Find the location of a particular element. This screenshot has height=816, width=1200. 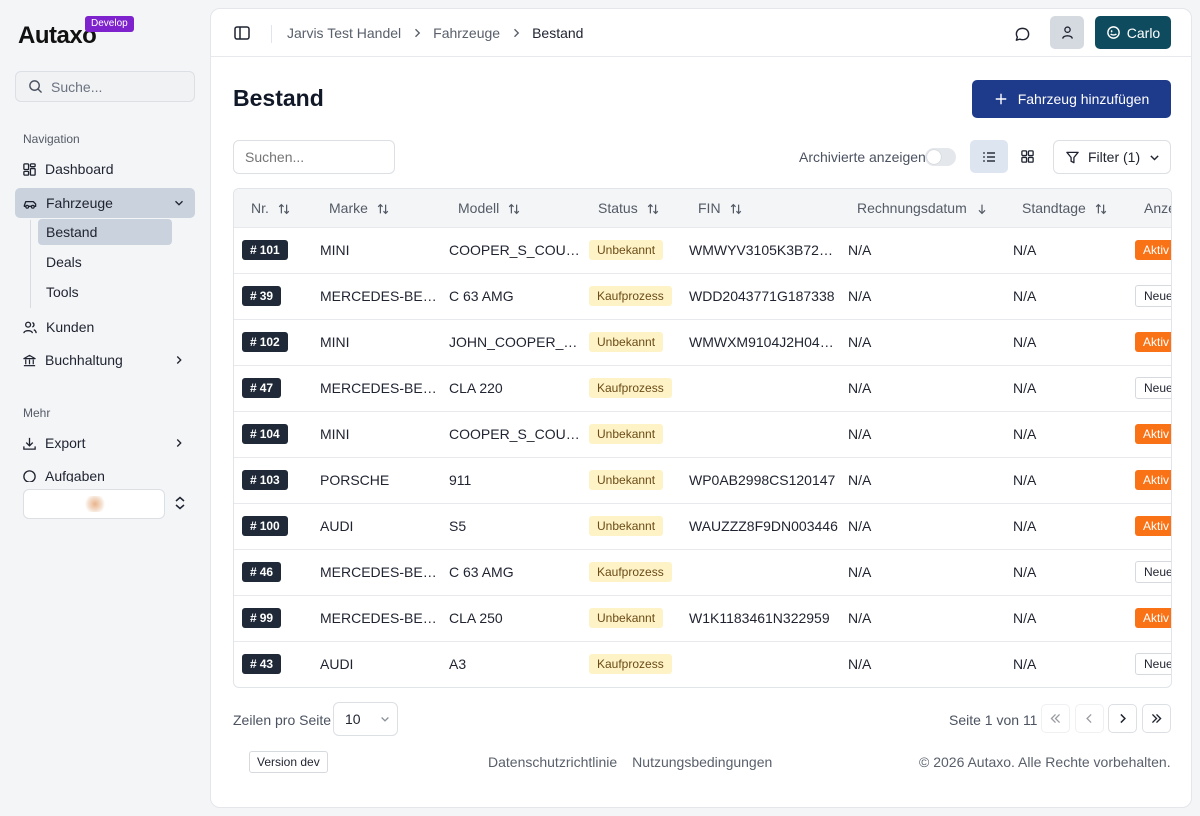

cell-anzeige: Neue is located at coordinates (1149, 664).